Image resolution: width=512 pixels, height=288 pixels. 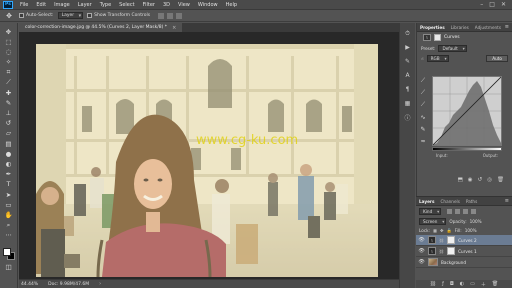 I want to click on tab-properties: Properties, so click(x=432, y=27).